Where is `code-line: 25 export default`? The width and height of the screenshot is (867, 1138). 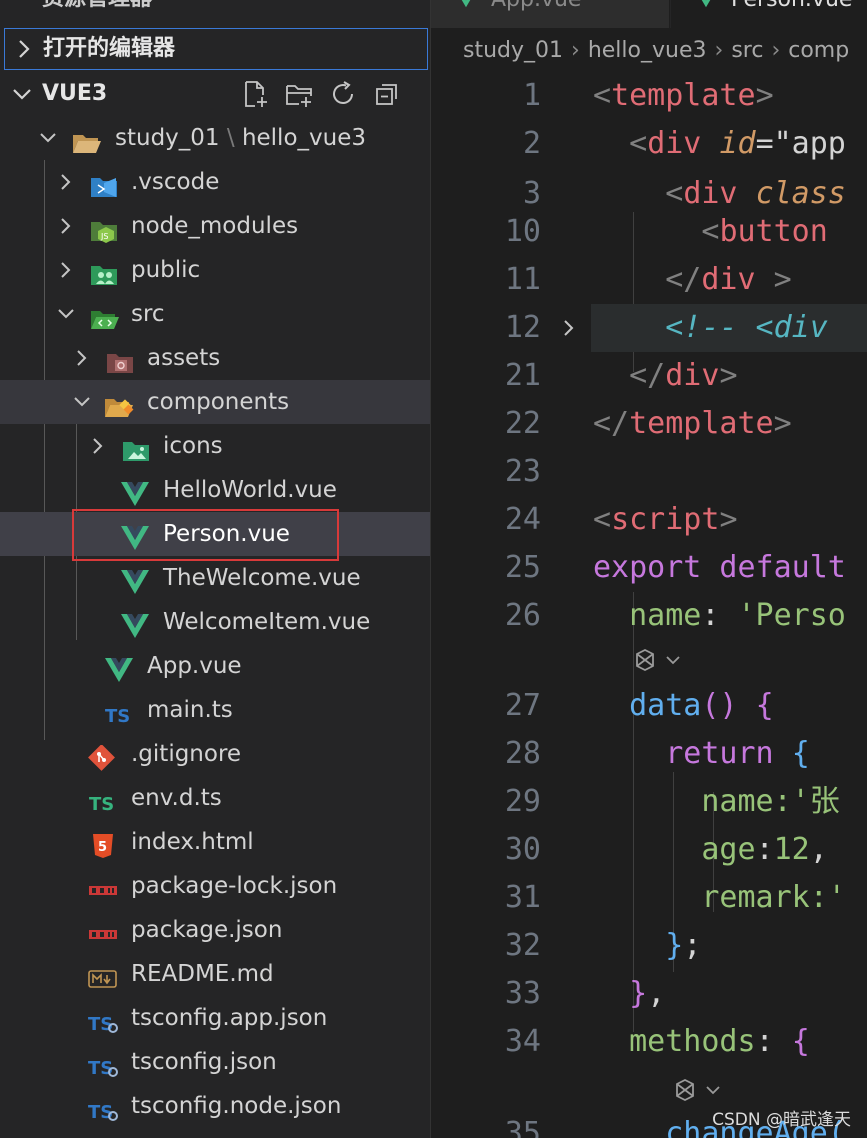 code-line: 25 export default is located at coordinates (649, 568).